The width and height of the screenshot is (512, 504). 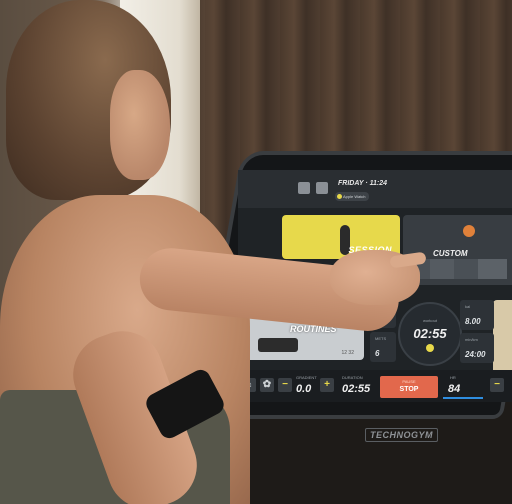 What do you see at coordinates (463, 398) in the screenshot?
I see `hr-zone-bar` at bounding box center [463, 398].